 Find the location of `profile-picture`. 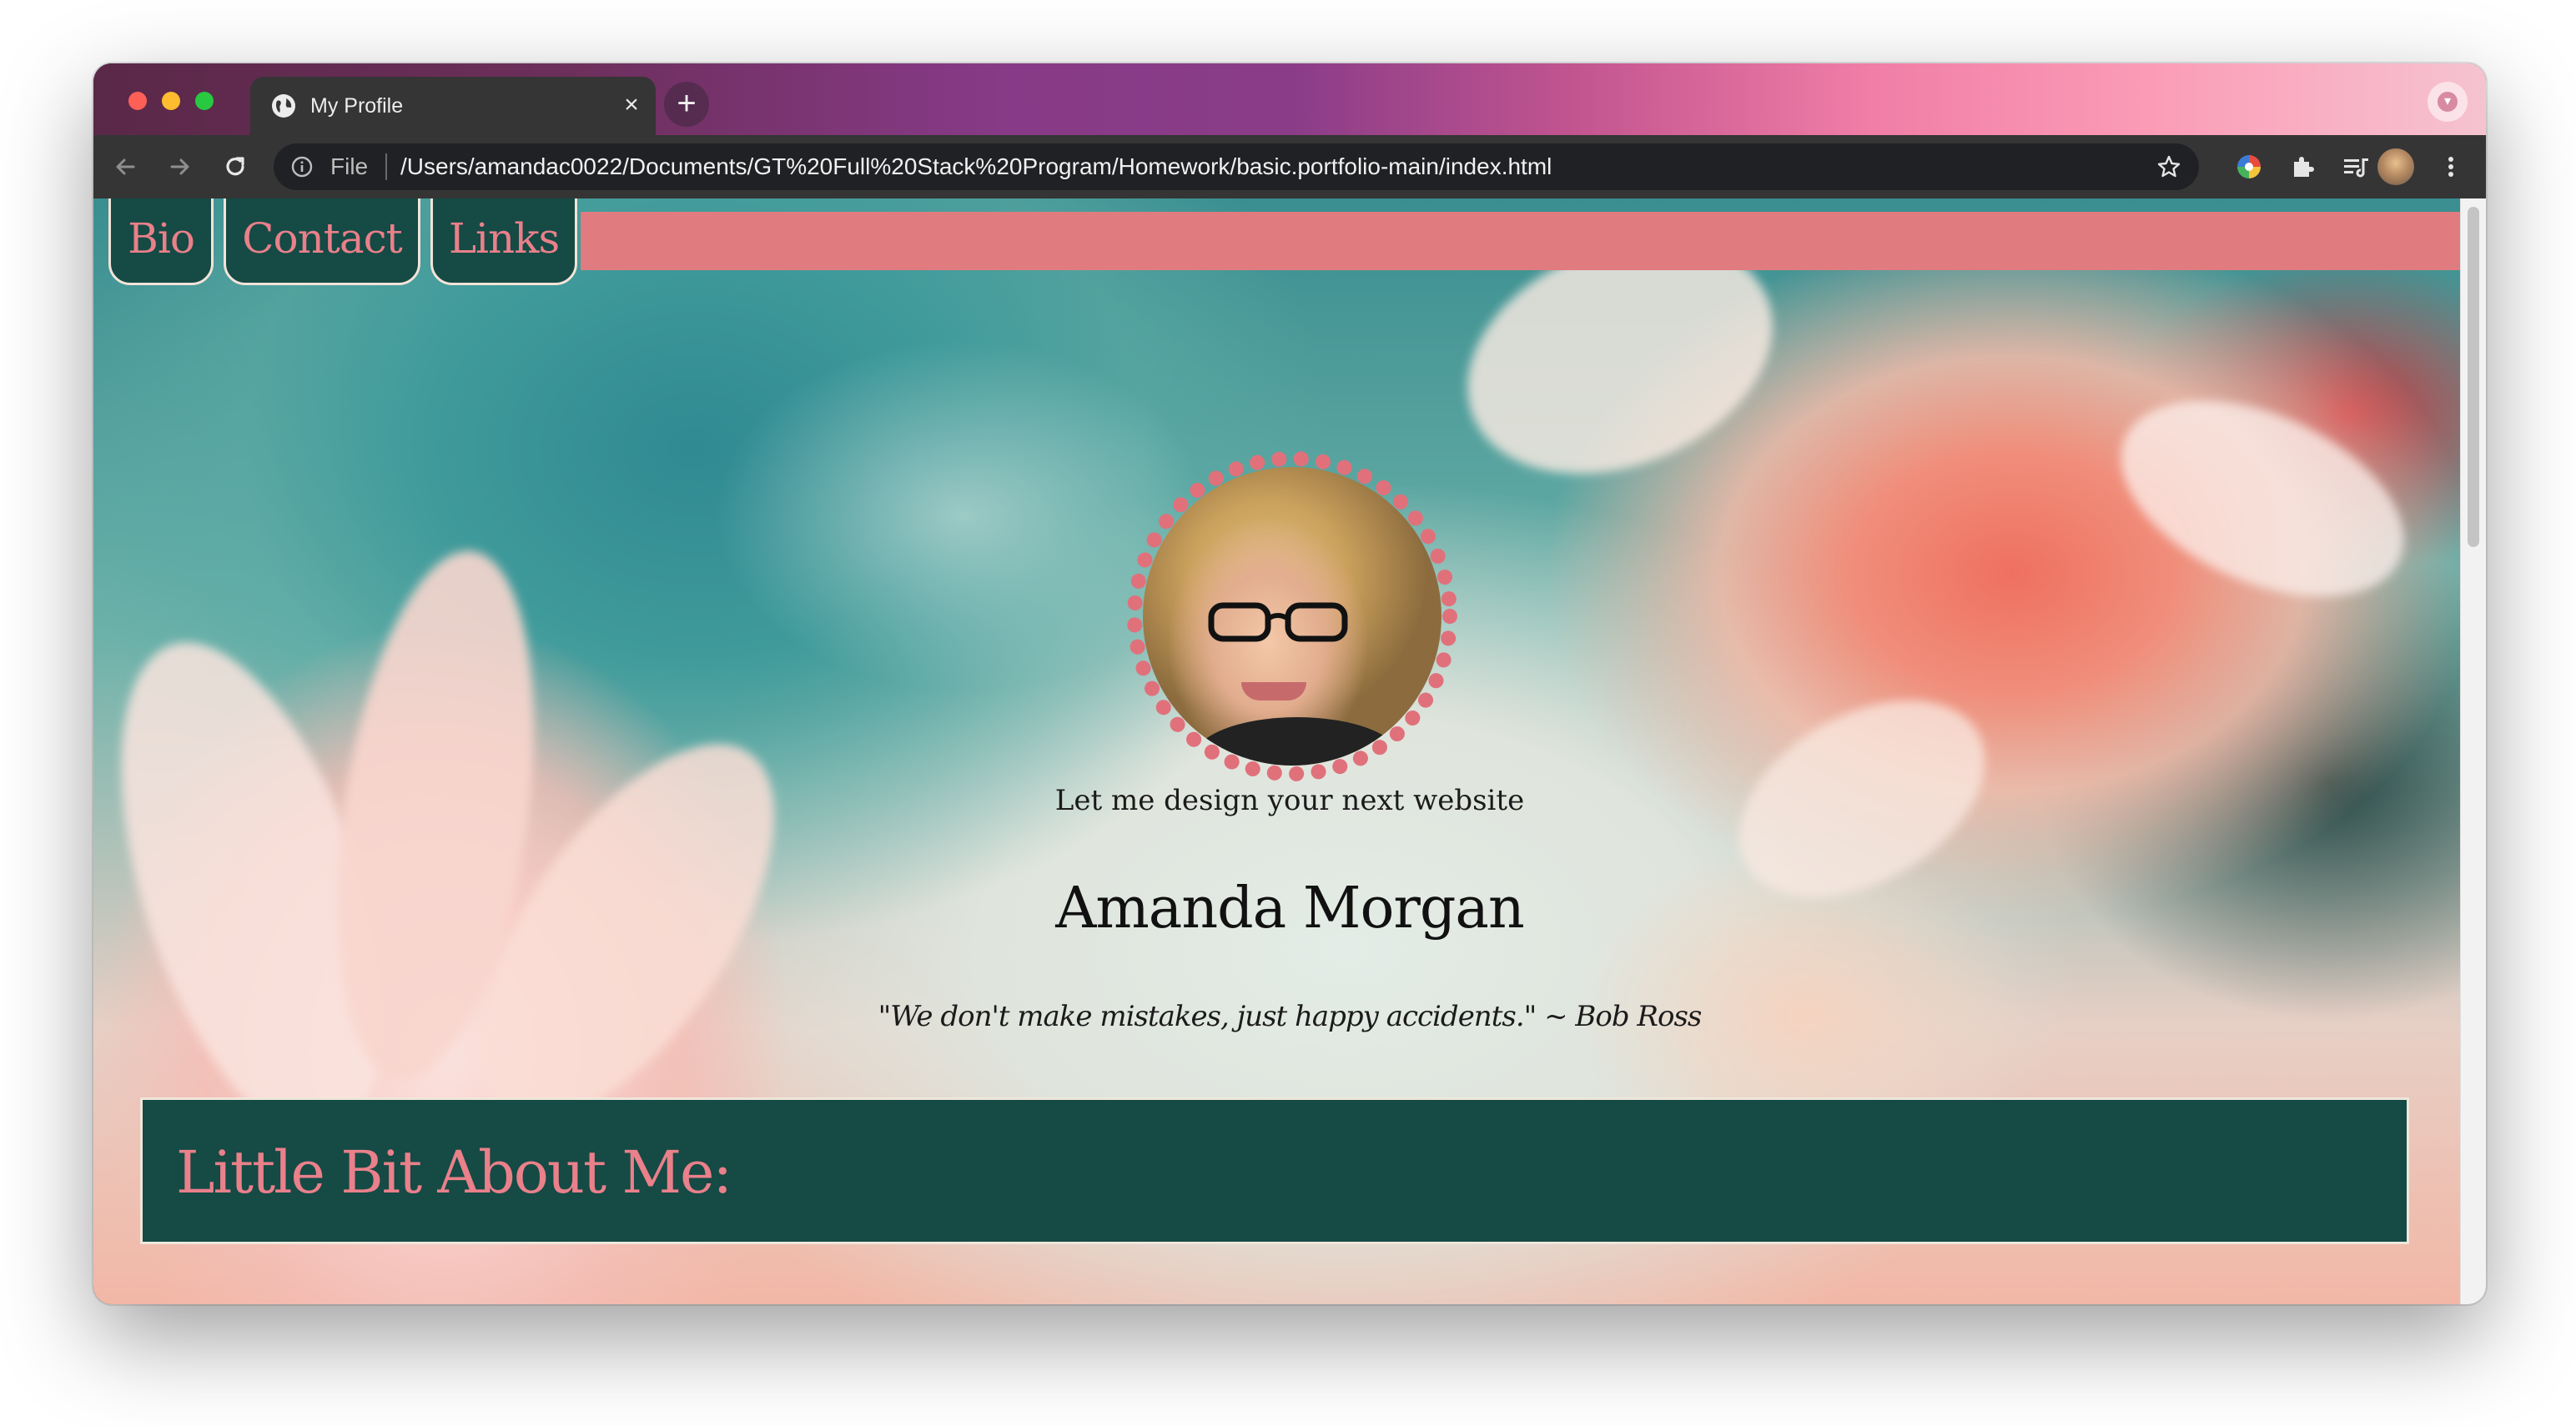

profile-picture is located at coordinates (1292, 616).